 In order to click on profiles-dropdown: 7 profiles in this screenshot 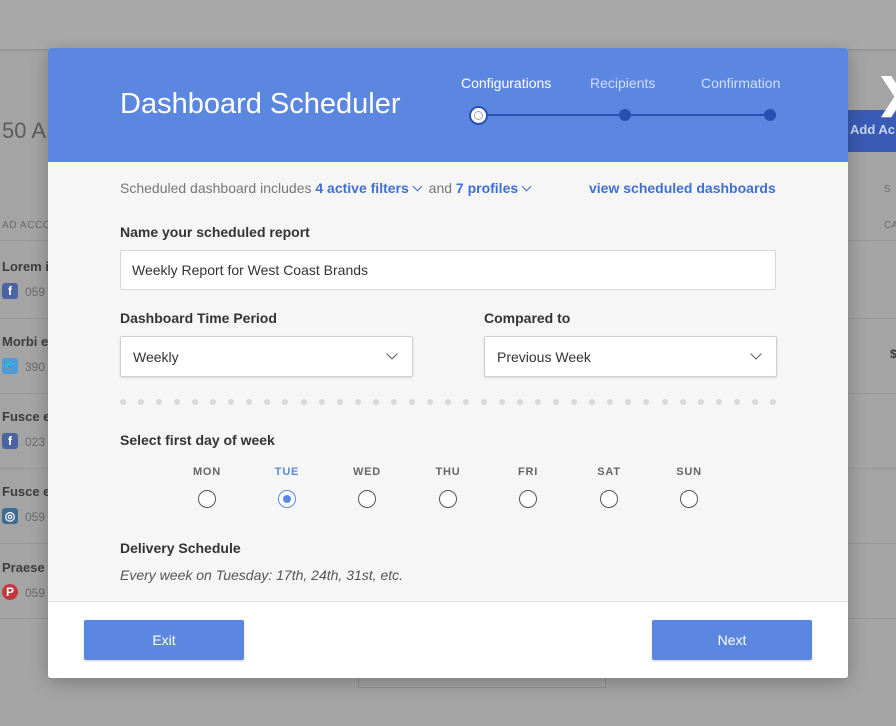, I will do `click(495, 188)`.